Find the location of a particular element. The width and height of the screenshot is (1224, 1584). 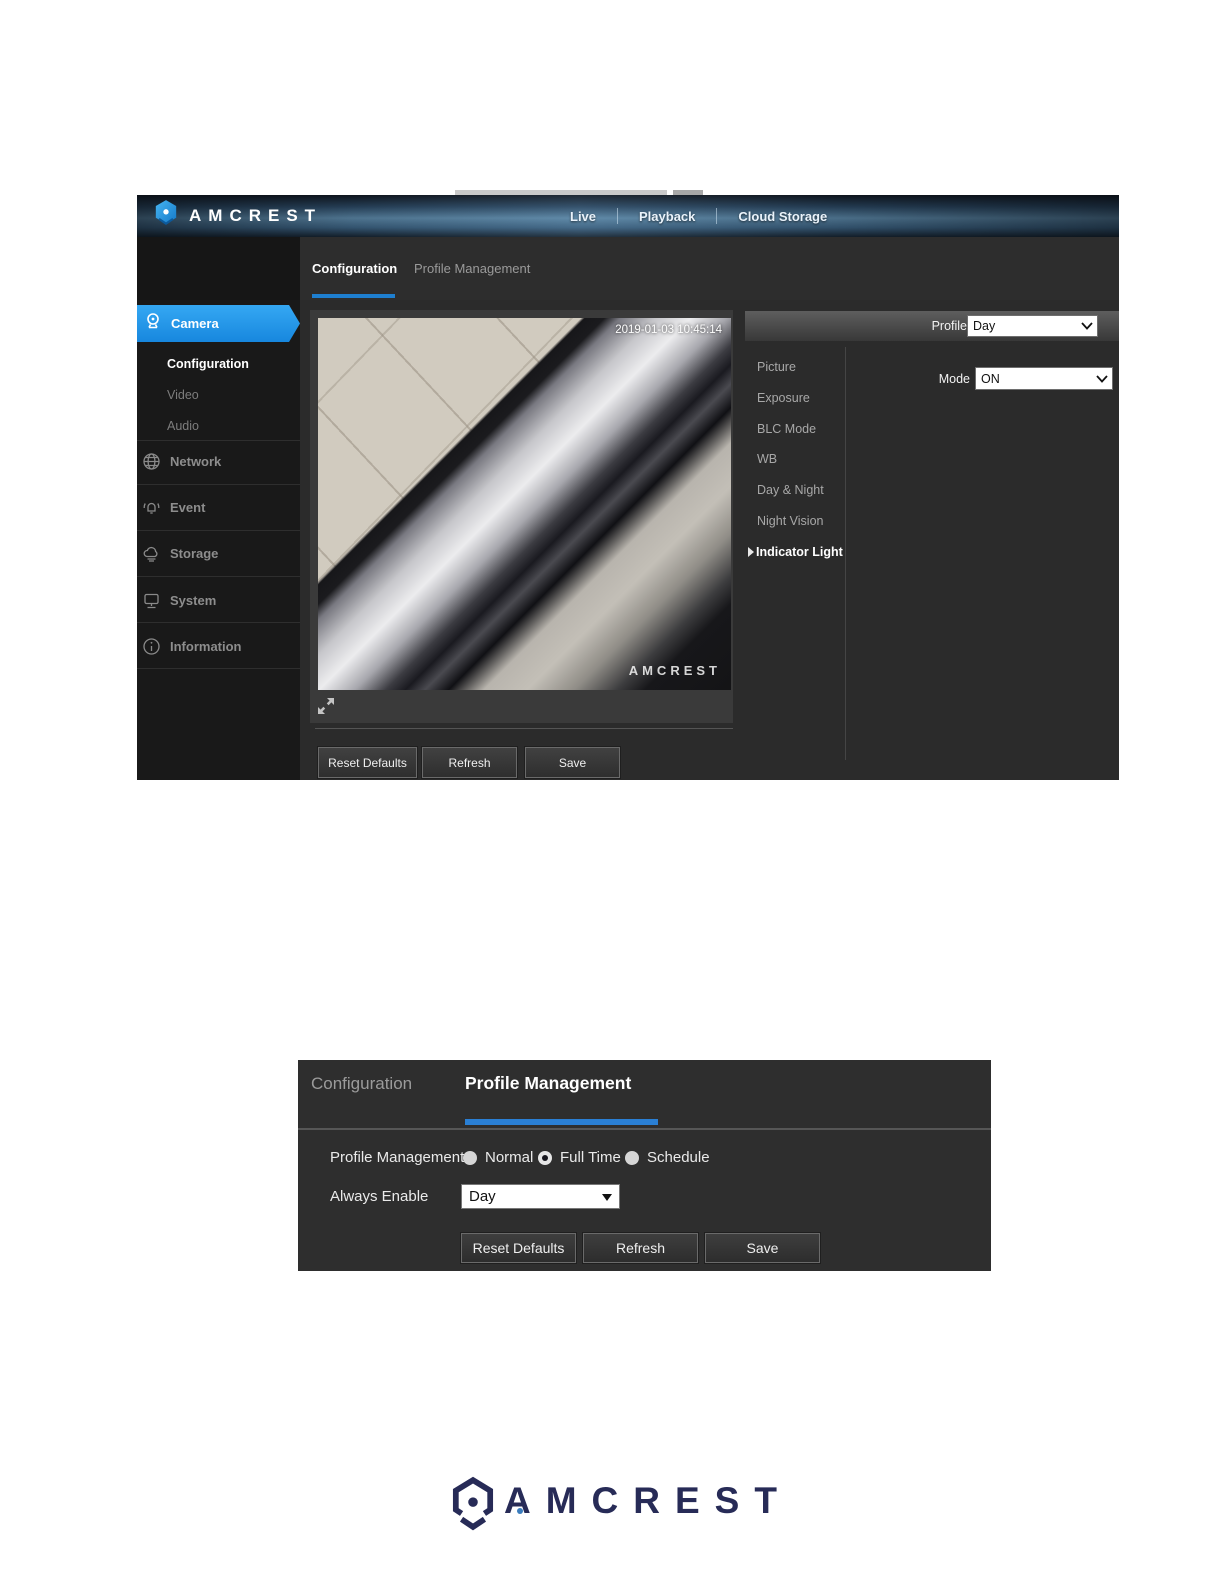

nav-cloud-storage: Cloud Storage is located at coordinates (782, 216).